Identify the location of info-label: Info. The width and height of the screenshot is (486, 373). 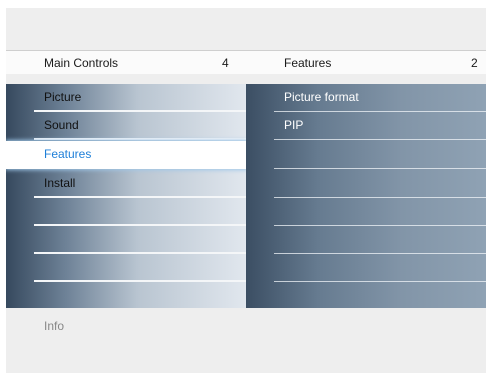
(54, 326).